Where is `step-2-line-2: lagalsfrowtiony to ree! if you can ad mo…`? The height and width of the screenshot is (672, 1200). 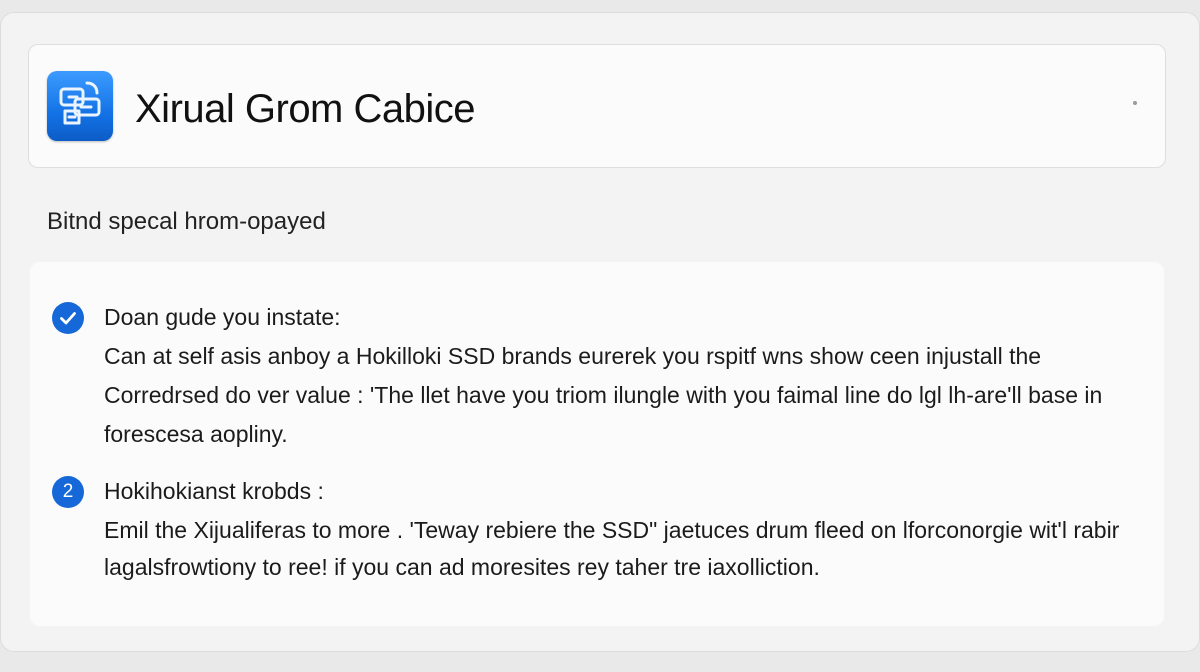 step-2-line-2: lagalsfrowtiony to ree! if you can ad mo… is located at coordinates (462, 567).